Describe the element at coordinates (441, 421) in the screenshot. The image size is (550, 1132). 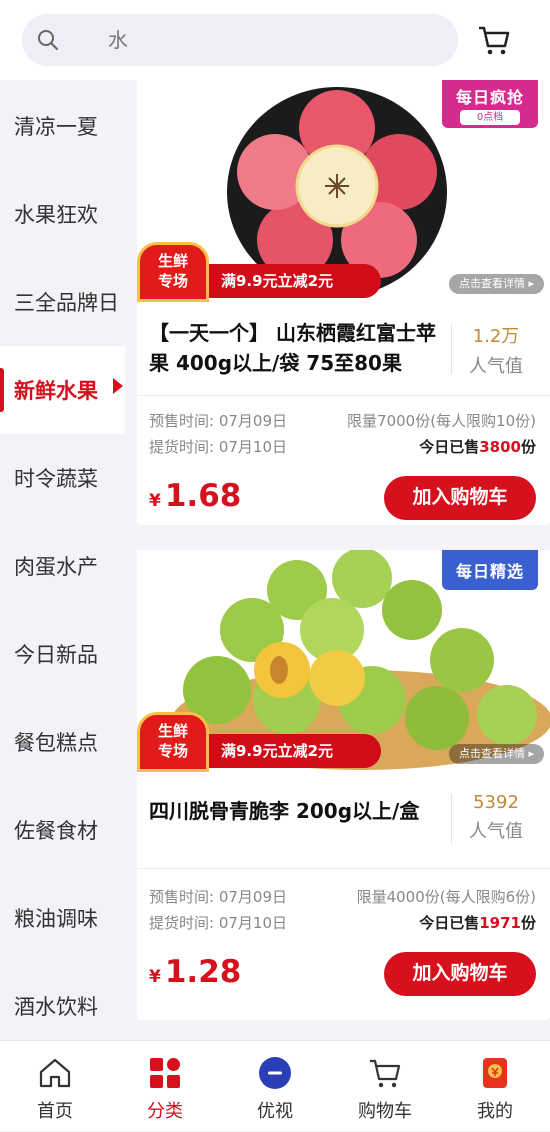
I see `purchase-limit: 限量7000份(每人限购10份)` at that location.